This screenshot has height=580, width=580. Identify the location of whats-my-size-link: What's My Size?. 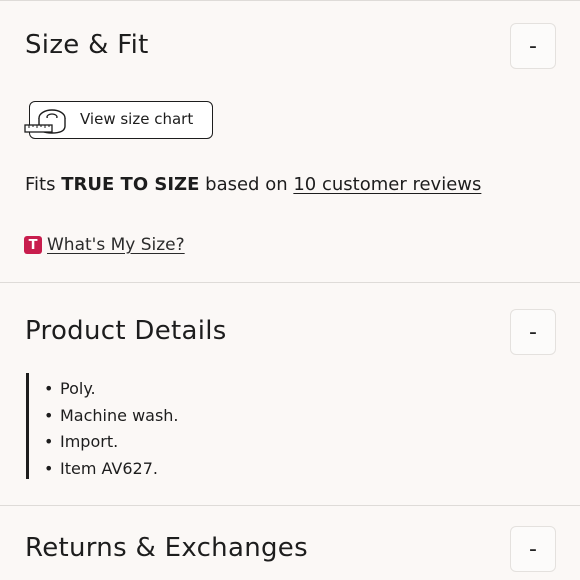
(116, 245).